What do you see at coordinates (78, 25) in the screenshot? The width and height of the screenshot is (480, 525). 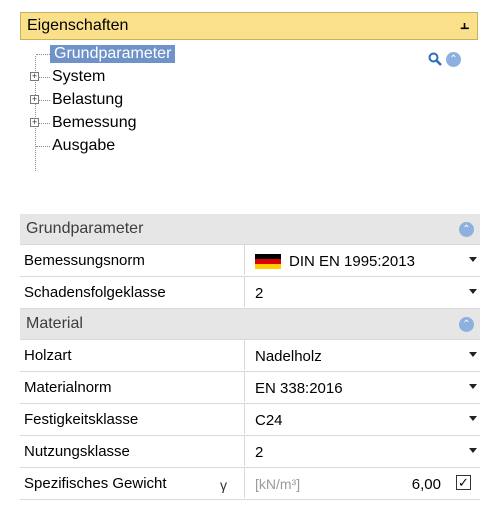 I see `panel-title: Eigenschaften` at bounding box center [78, 25].